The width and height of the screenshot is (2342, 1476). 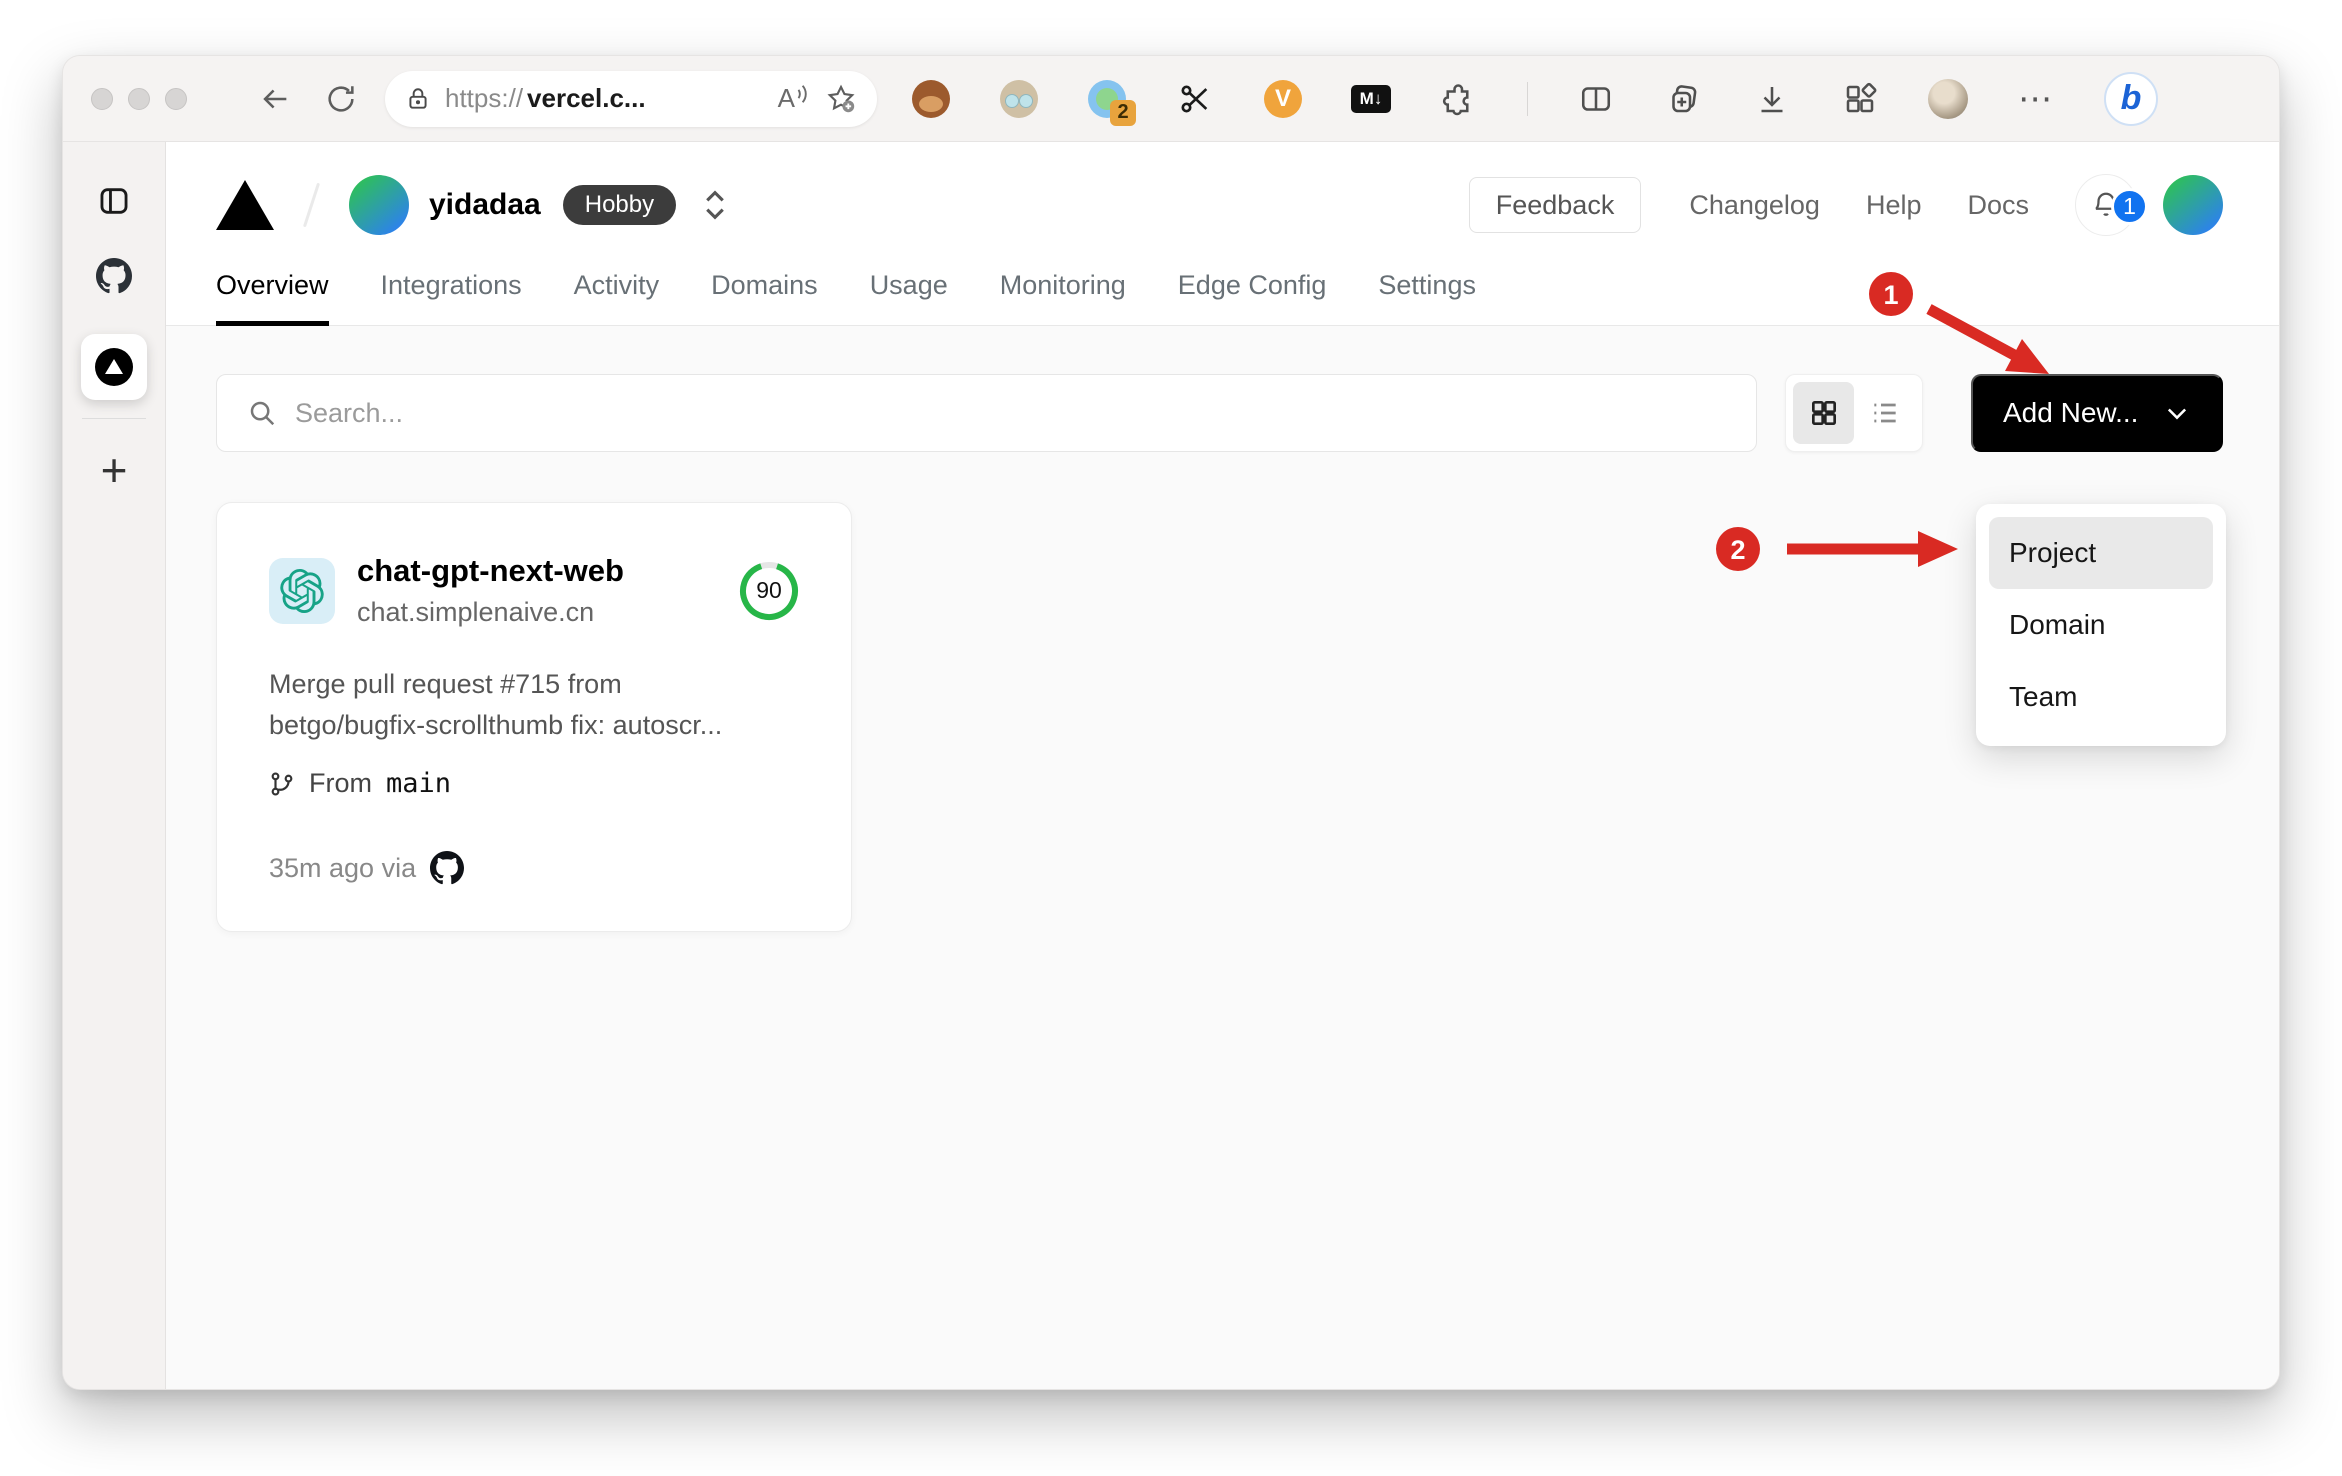 I want to click on browser-toolbar: https:// vercel.c... A 2 V M↓ ⋯ b, so click(x=1171, y=99).